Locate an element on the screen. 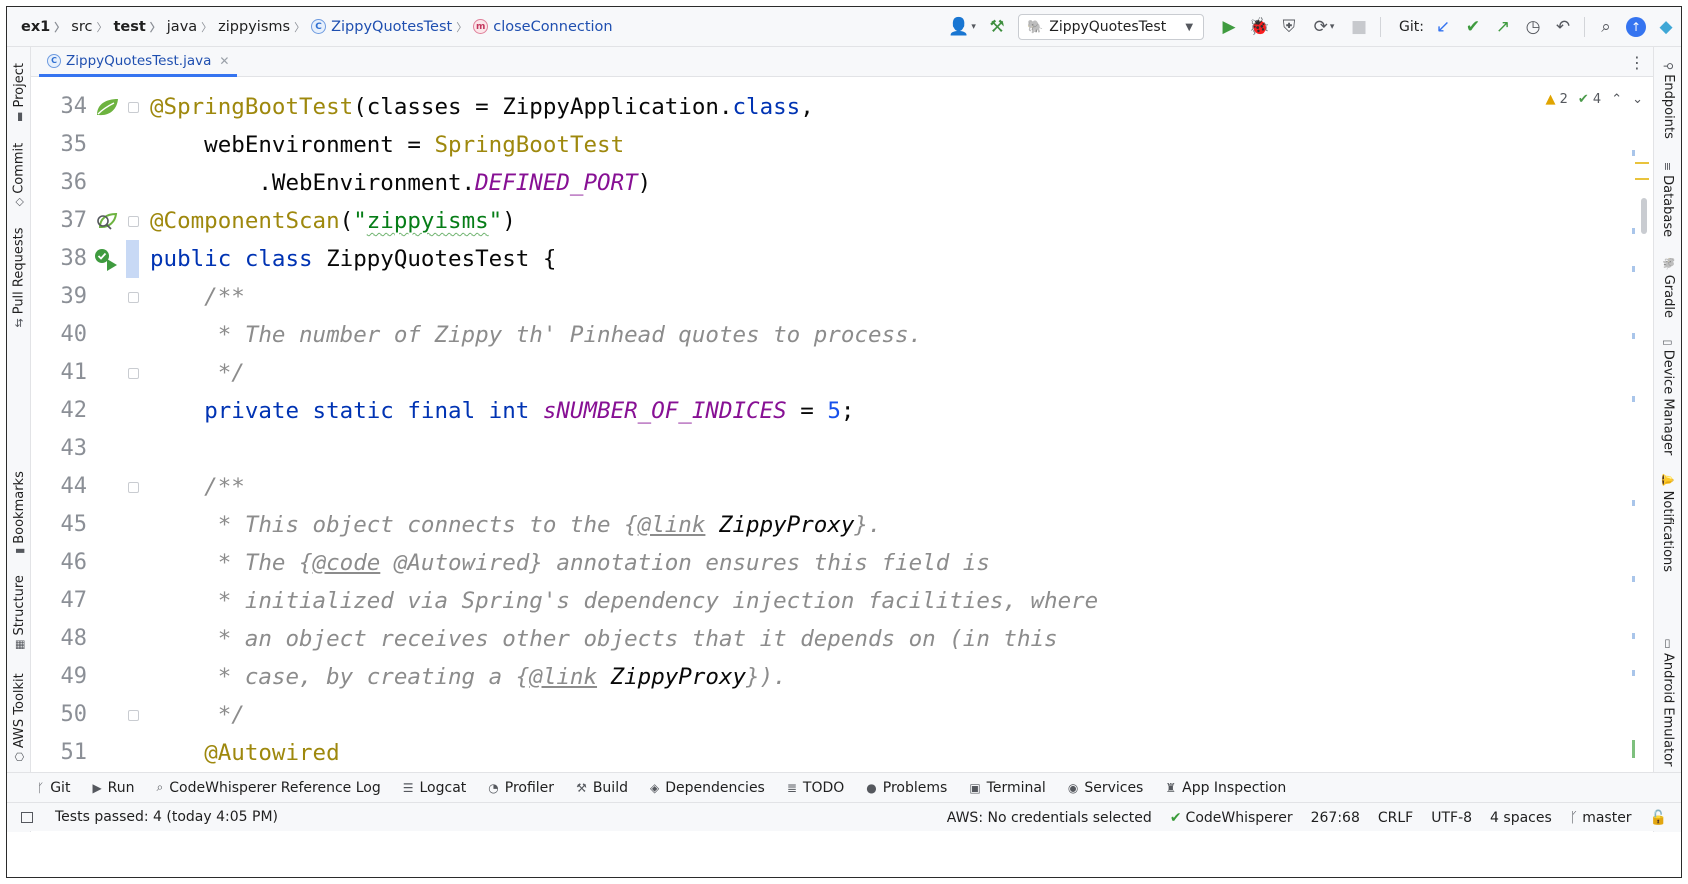 Image resolution: width=1688 pixels, height=884 pixels. profile-icon: 👤 ▾ is located at coordinates (962, 27).